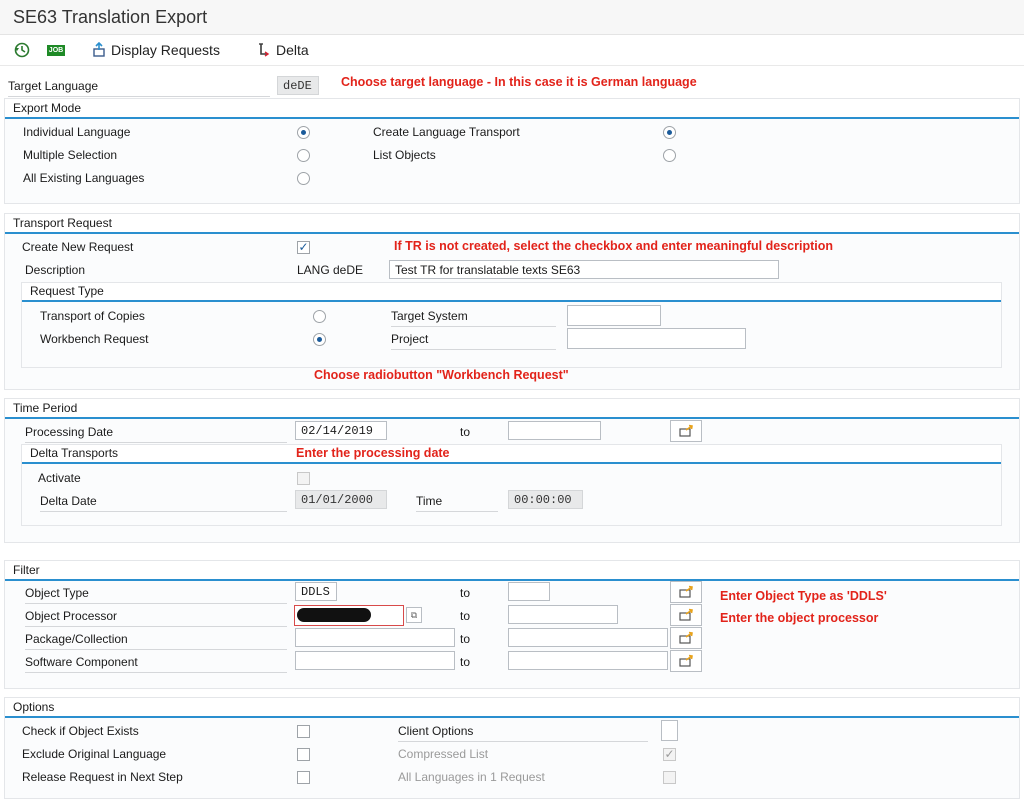 This screenshot has height=799, width=1024. I want to click on check-object-exists-checkbox, so click(303, 731).